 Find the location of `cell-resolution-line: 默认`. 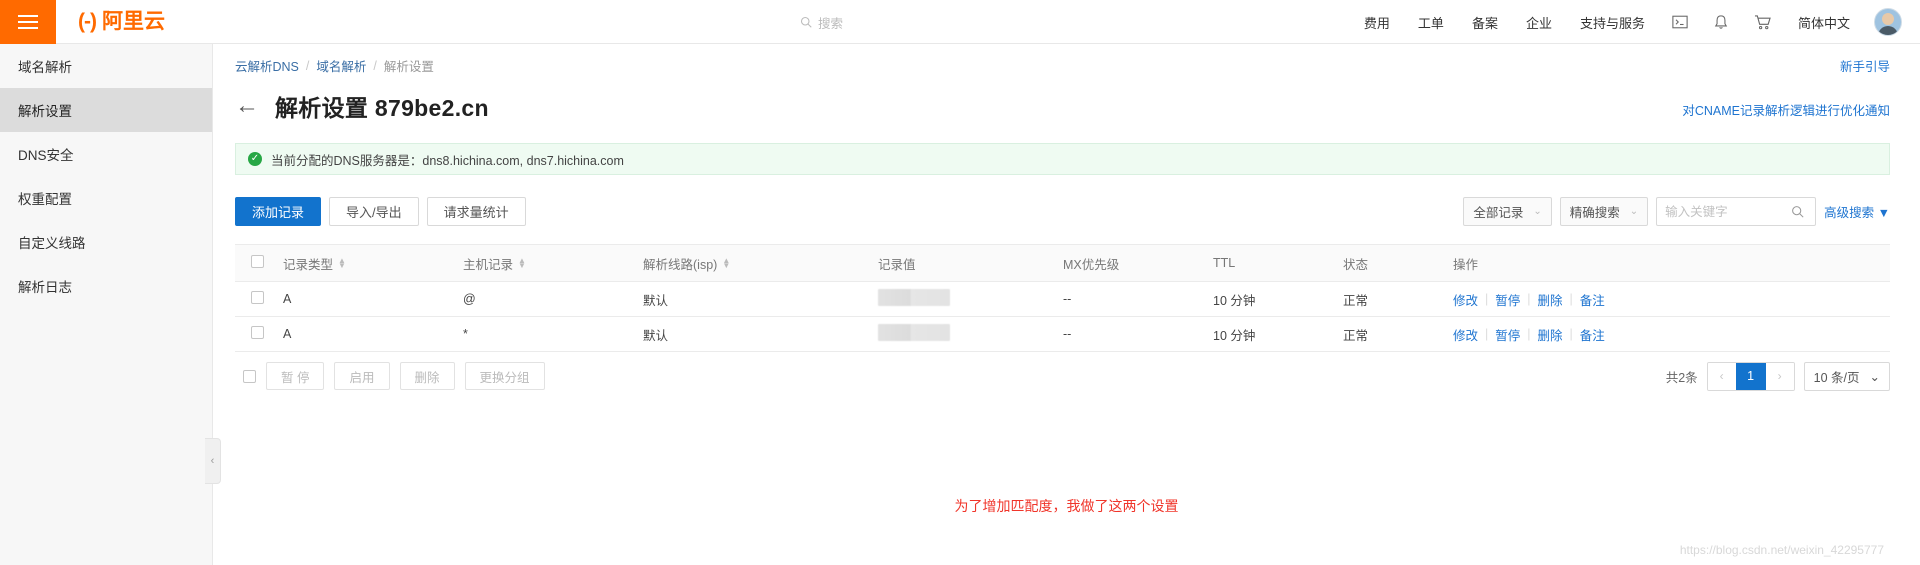

cell-resolution-line: 默认 is located at coordinates (752, 334).